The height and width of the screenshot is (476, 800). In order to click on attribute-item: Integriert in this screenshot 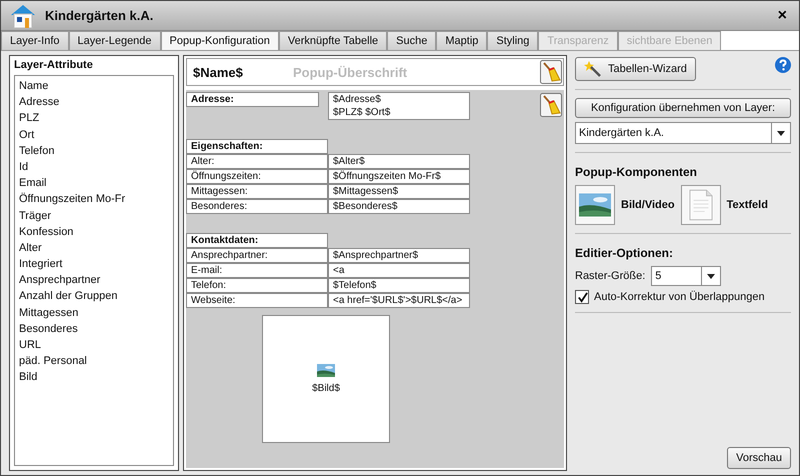, I will do `click(94, 264)`.